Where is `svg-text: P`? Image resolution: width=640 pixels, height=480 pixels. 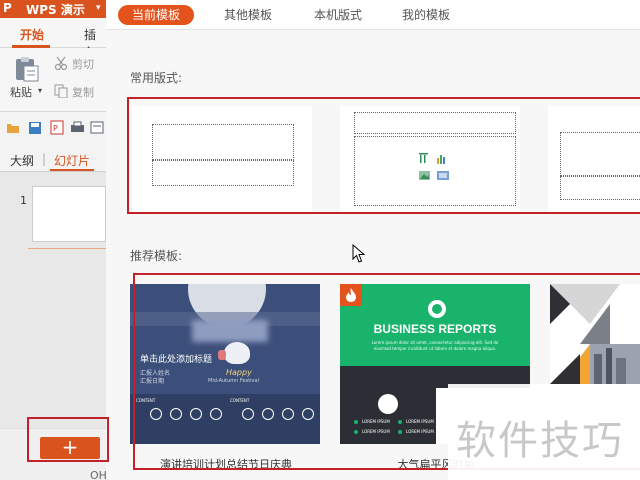
svg-text: P is located at coordinates (55, 128).